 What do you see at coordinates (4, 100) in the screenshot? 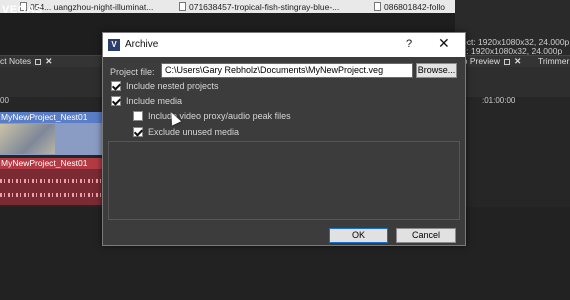
I see `timecode-marker: 00` at bounding box center [4, 100].